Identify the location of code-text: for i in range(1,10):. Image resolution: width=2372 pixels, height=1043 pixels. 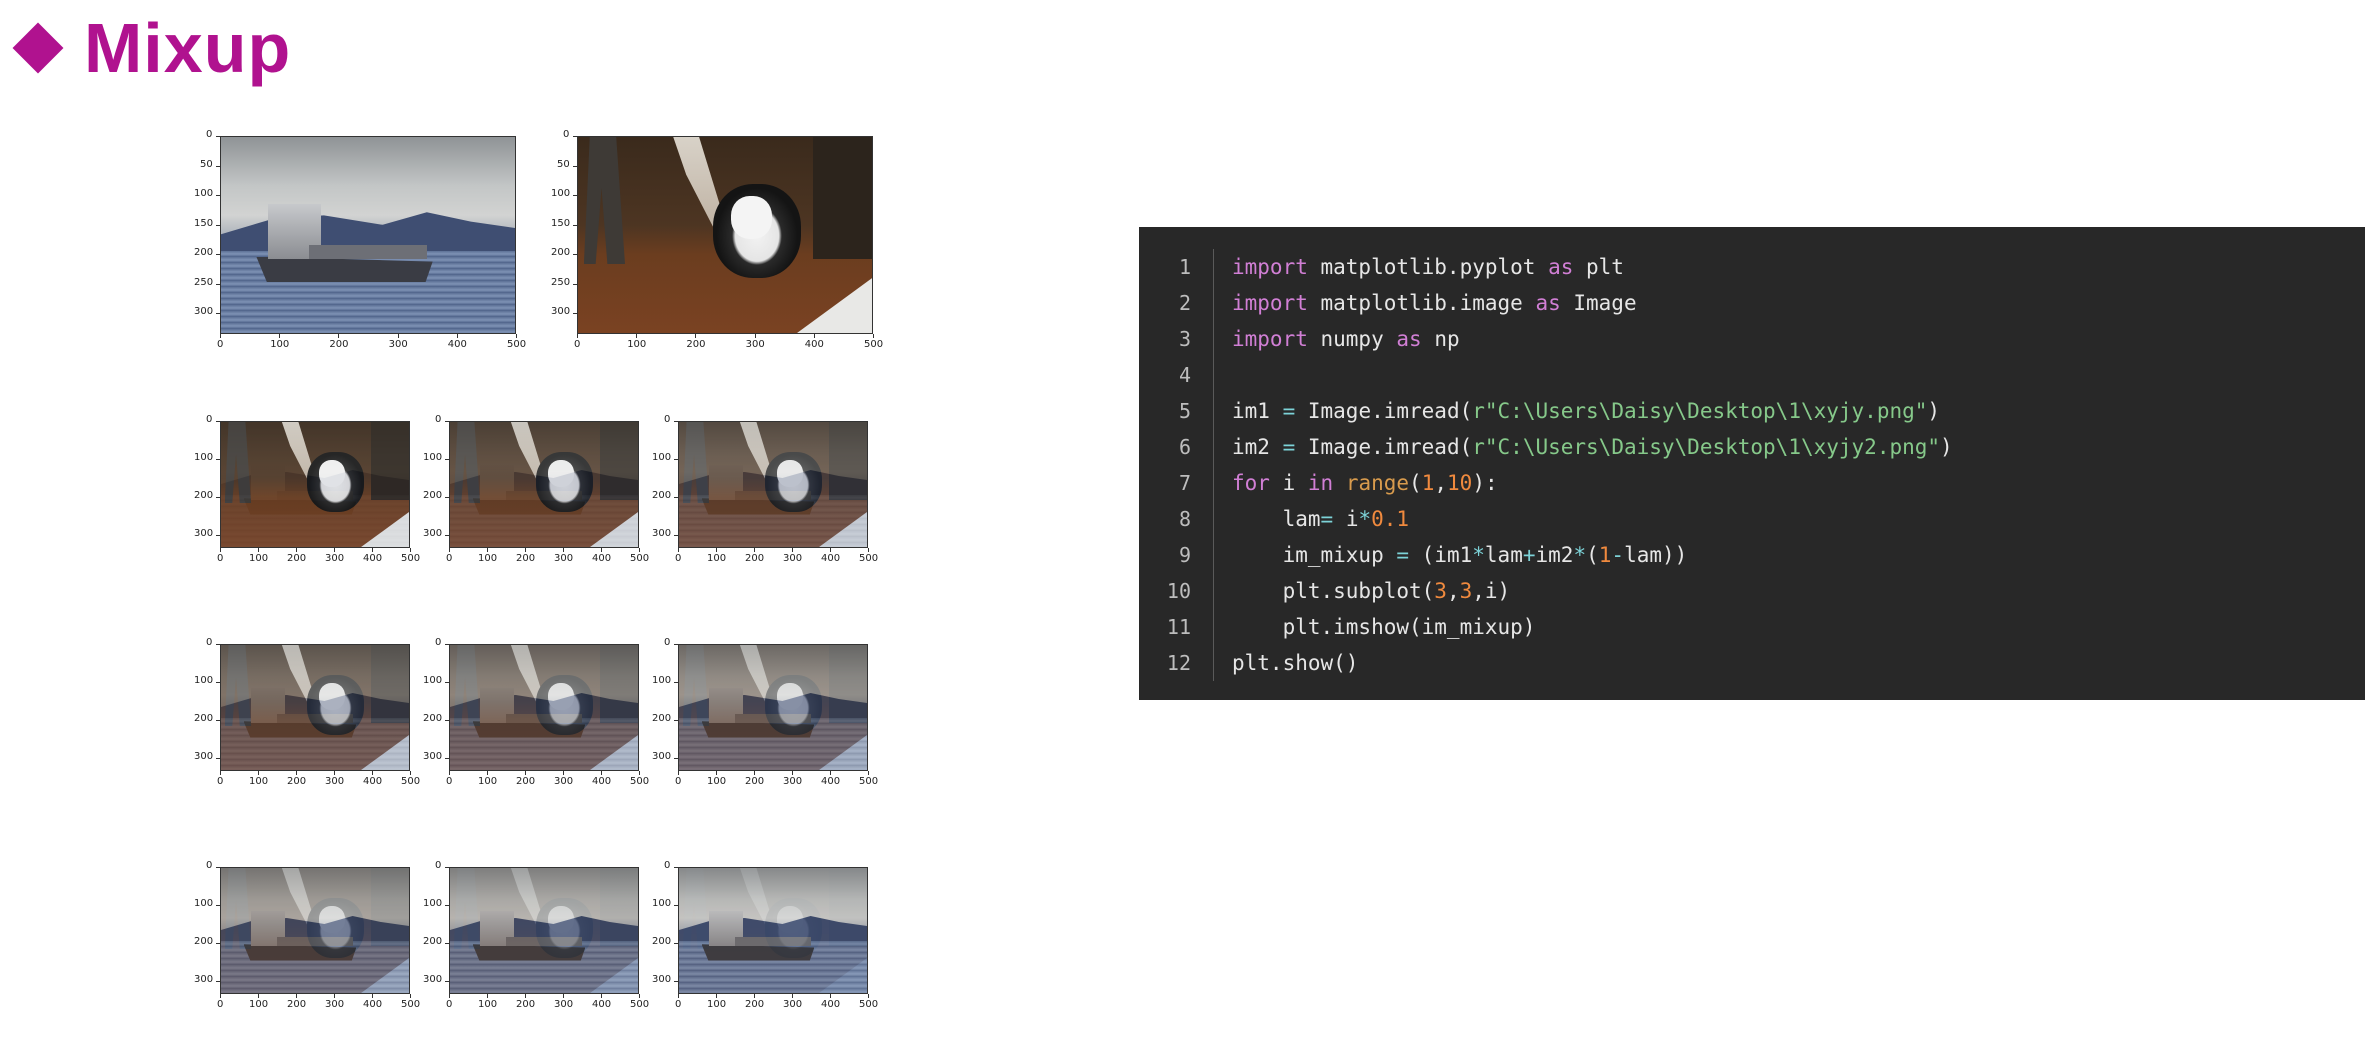
(1365, 483).